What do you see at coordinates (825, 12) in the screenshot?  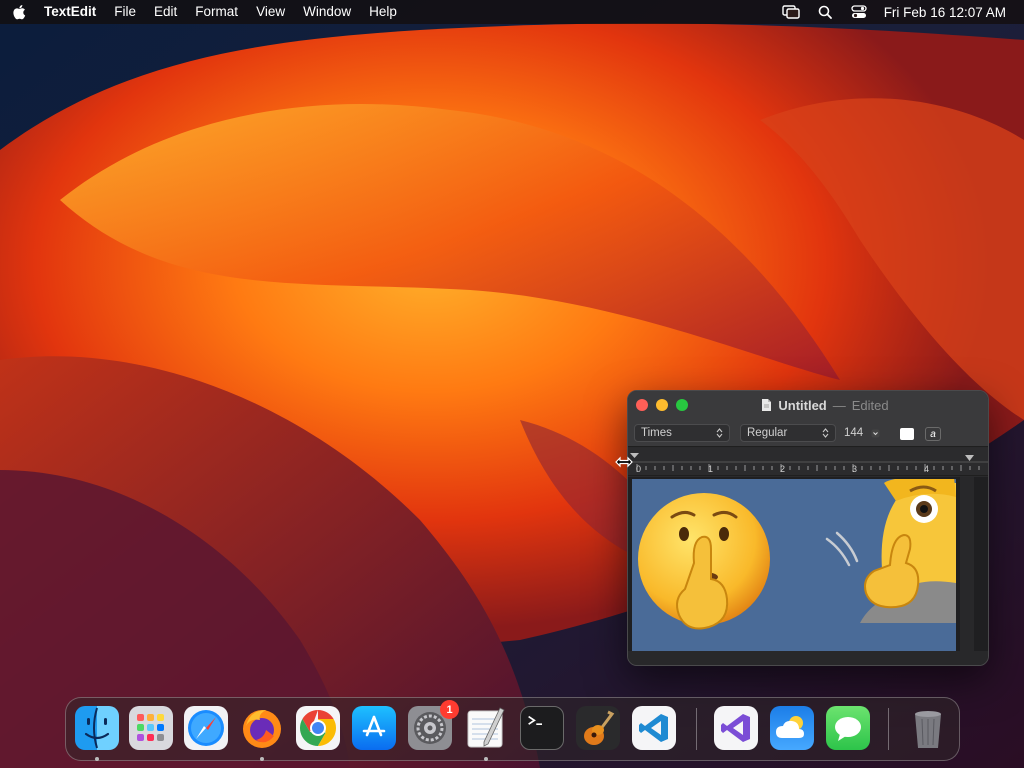 I see `search-icon` at bounding box center [825, 12].